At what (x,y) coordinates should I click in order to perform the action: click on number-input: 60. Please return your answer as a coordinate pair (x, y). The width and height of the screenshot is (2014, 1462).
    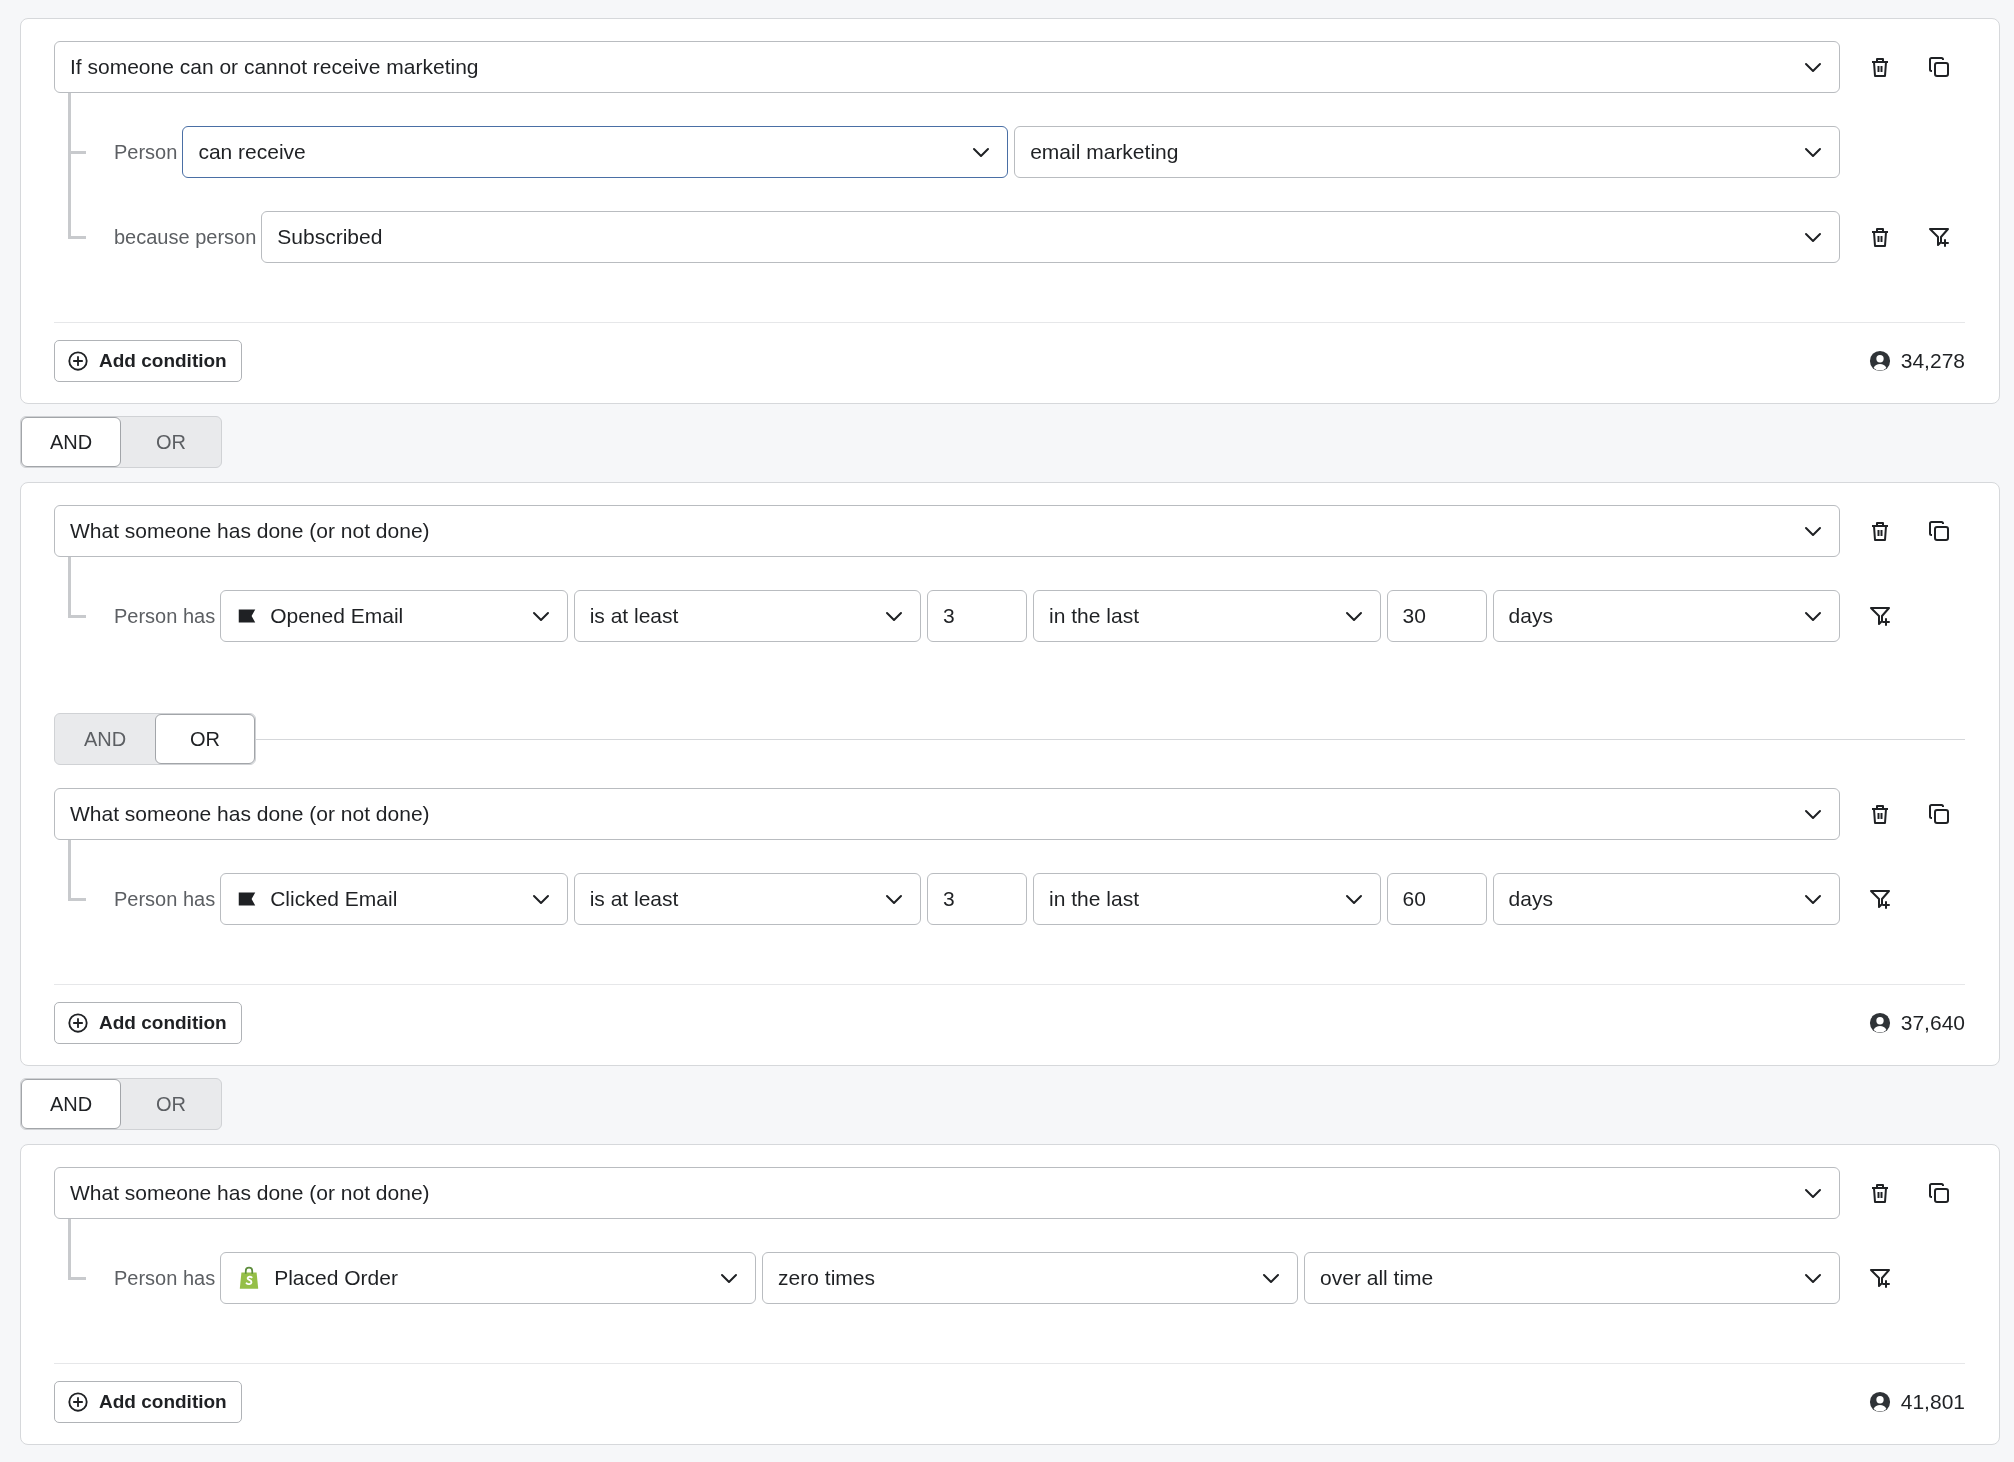
    Looking at the image, I should click on (1436, 899).